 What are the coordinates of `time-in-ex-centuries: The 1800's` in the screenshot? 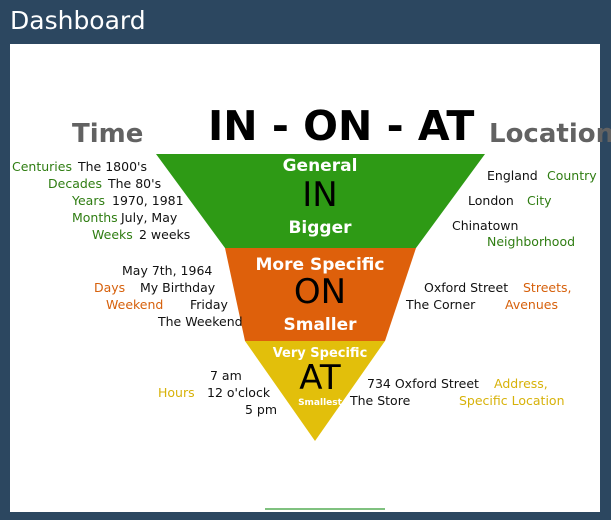 It's located at (112, 166).